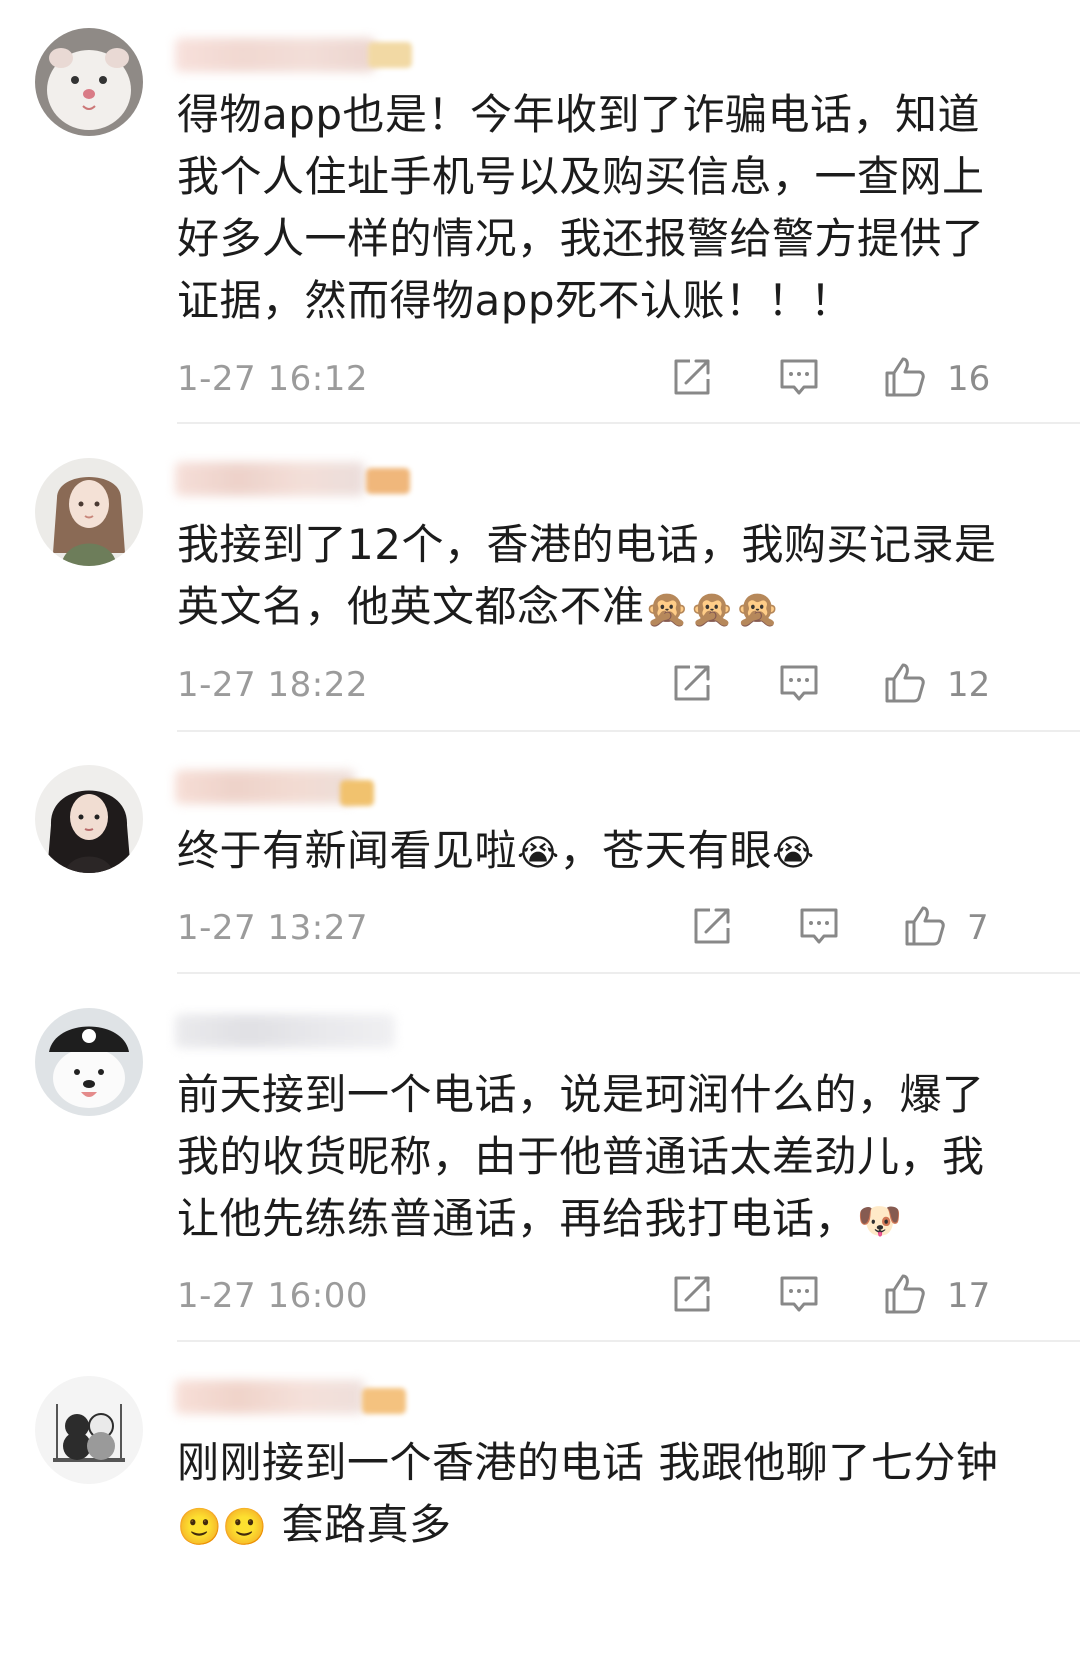  I want to click on like-count: 7, so click(978, 928).